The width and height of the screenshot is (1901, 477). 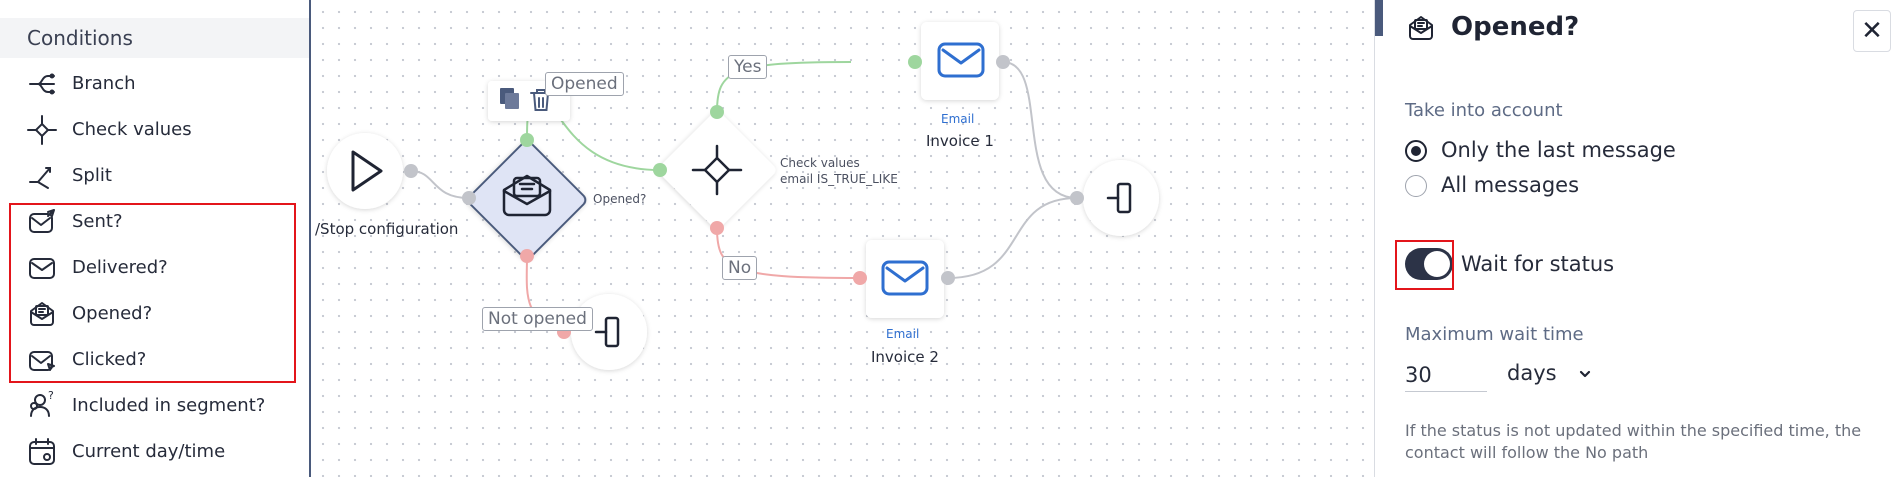 What do you see at coordinates (149, 451) in the screenshot?
I see `sidebar-item-label: Current day/time` at bounding box center [149, 451].